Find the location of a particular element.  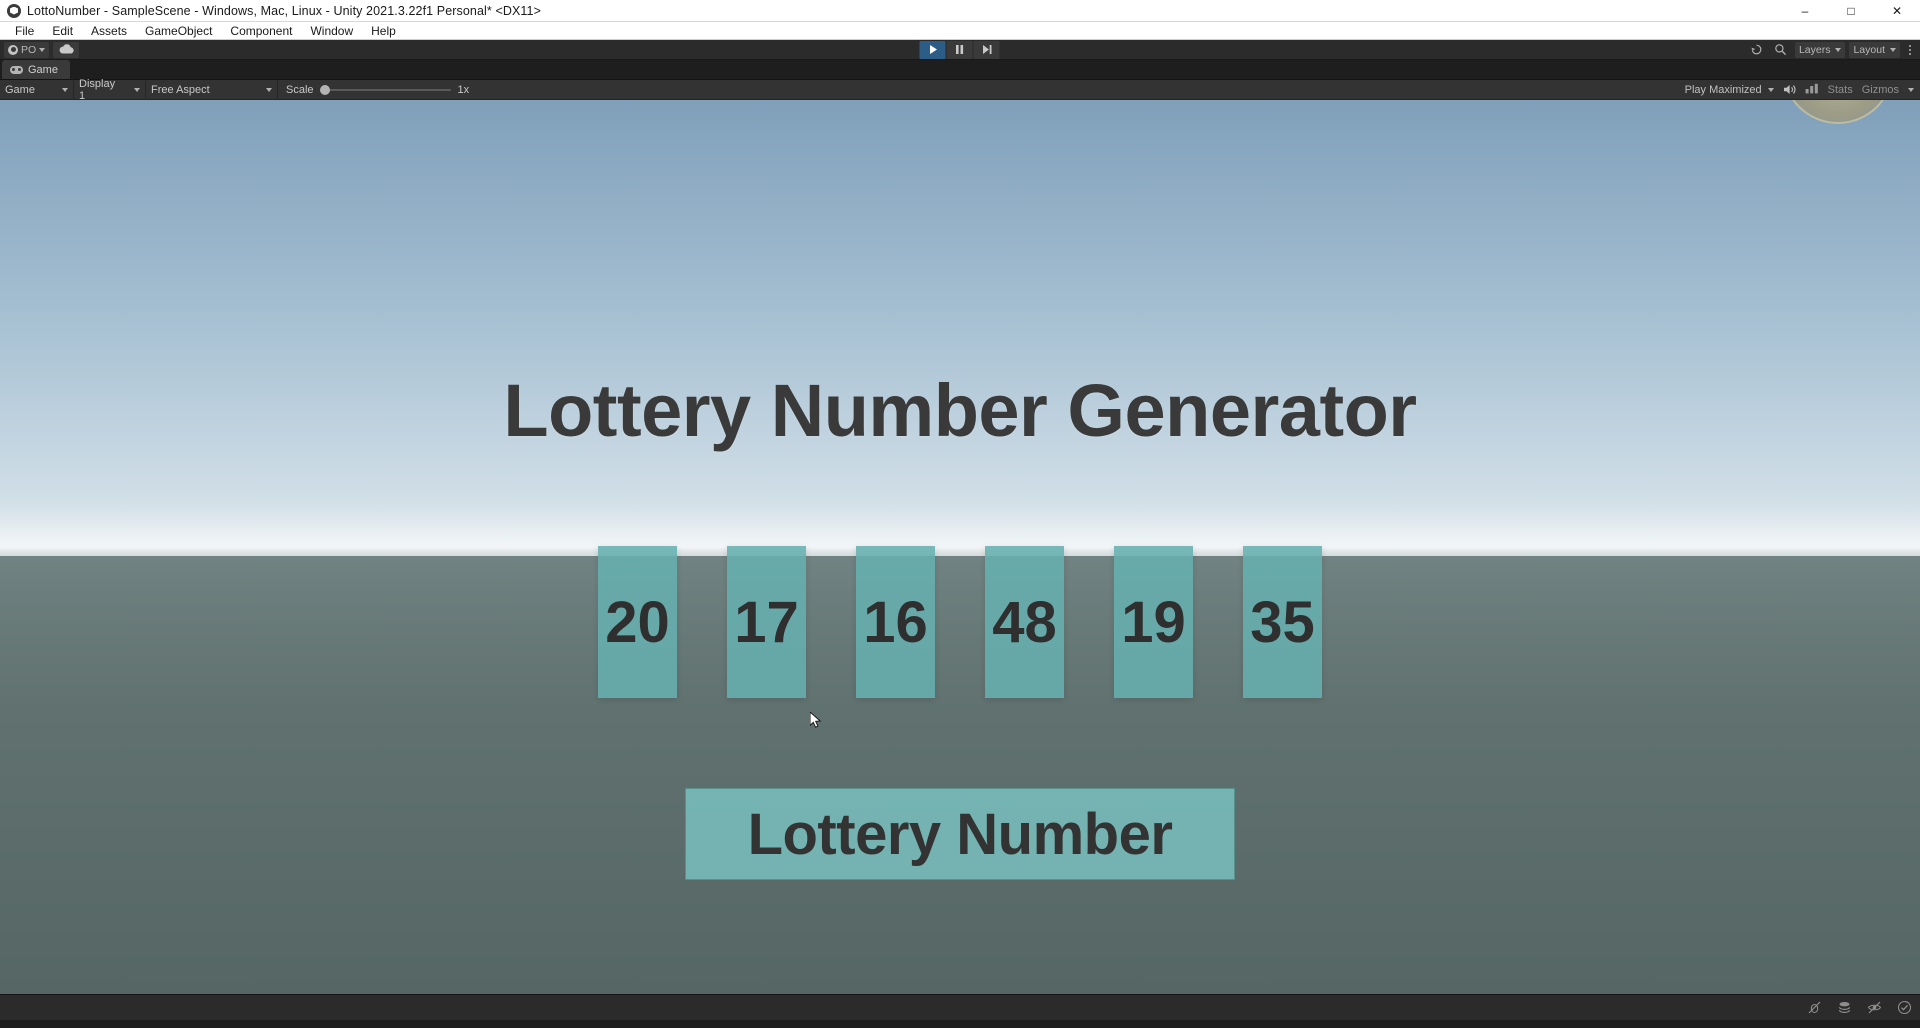

number-card: 35 is located at coordinates (1282, 622).